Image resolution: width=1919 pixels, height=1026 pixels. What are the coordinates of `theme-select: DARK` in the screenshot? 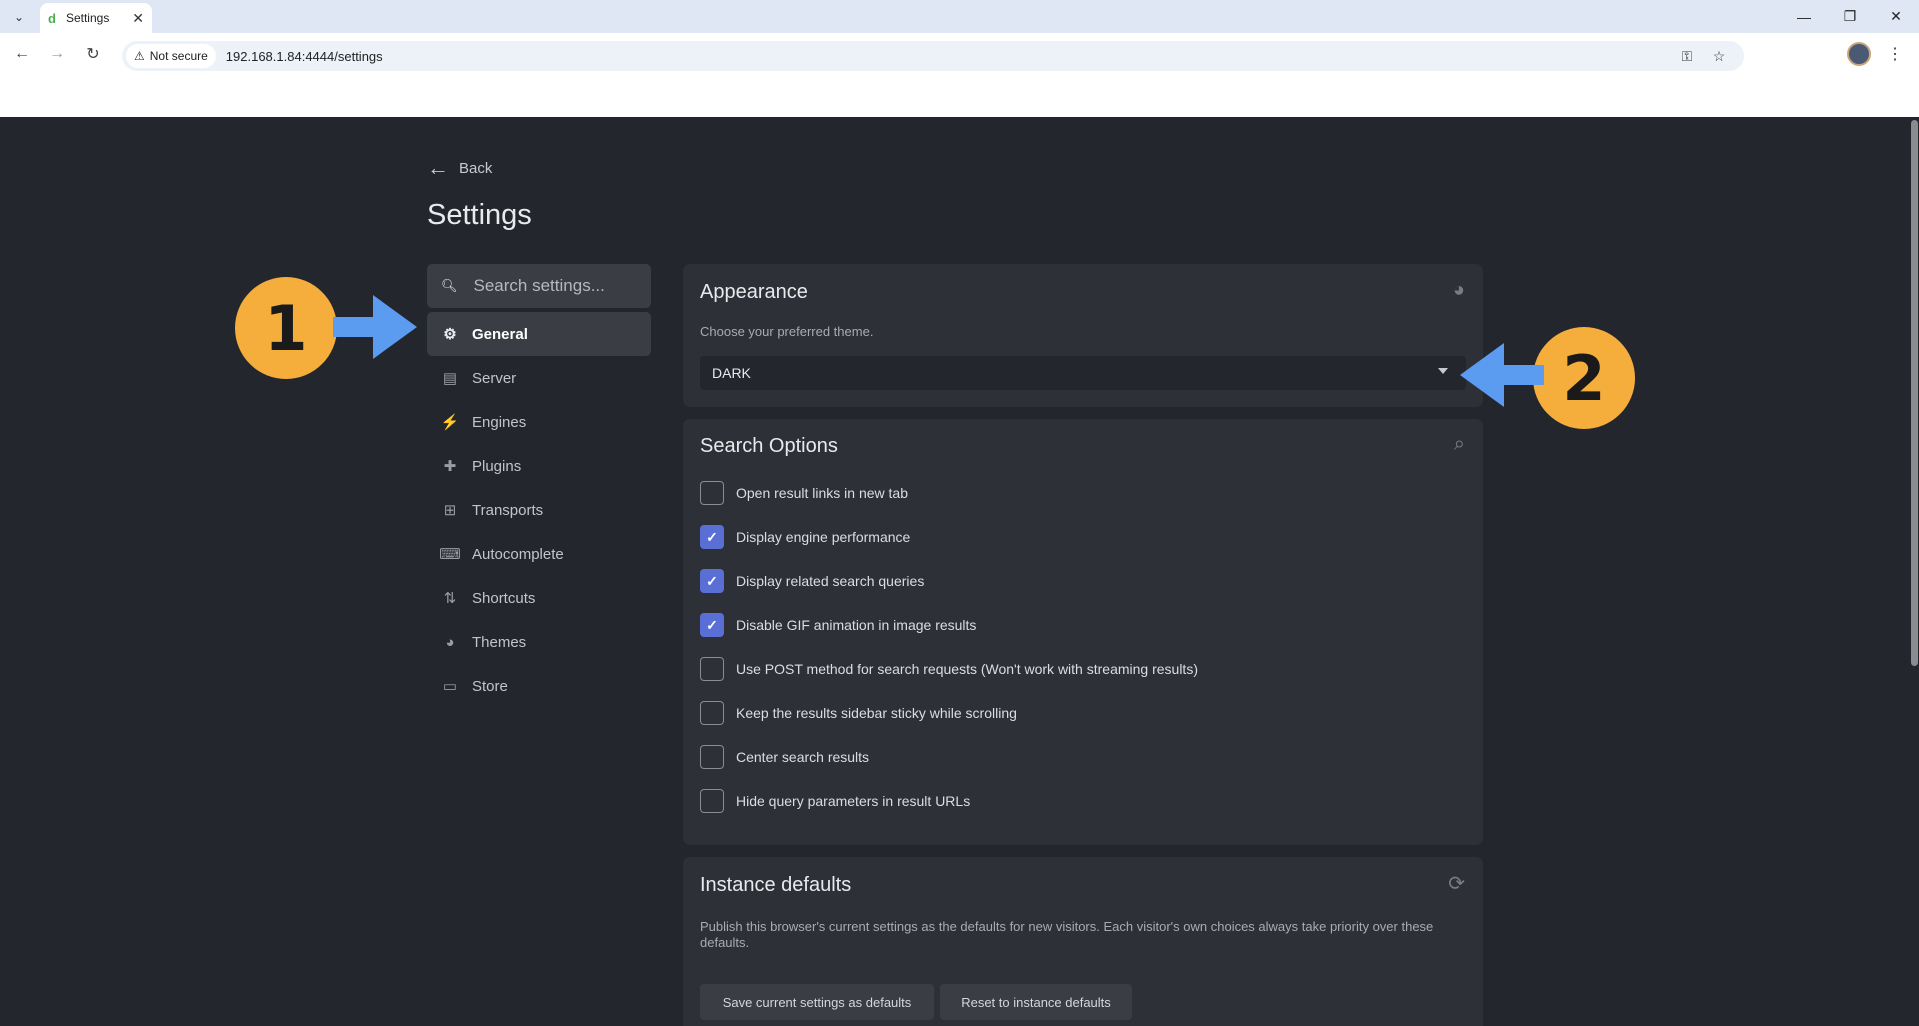 It's located at (1083, 373).